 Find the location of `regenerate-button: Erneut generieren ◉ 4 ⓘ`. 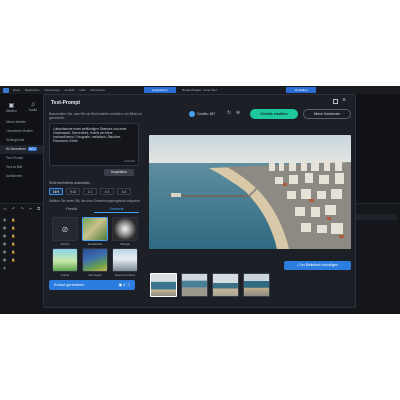

regenerate-button: Erneut generieren ◉ 4 ⓘ is located at coordinates (92, 285).